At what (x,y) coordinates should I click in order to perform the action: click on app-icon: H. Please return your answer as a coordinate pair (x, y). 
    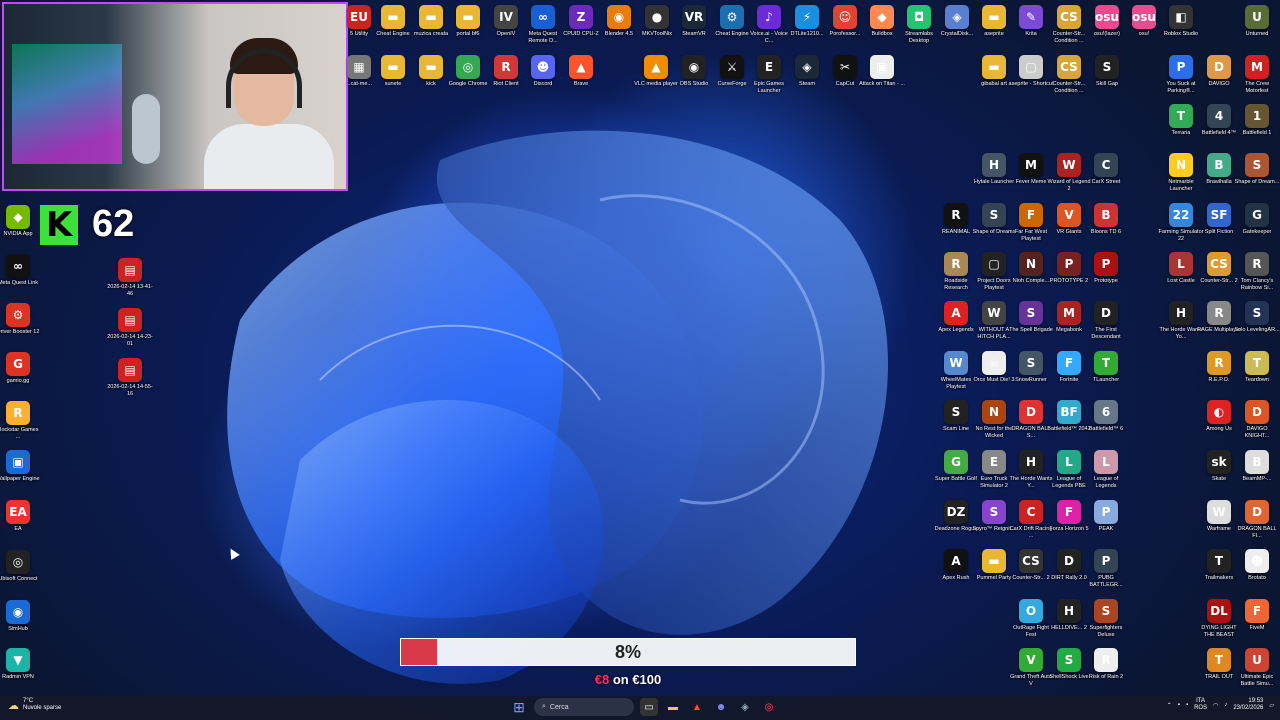
    Looking at the image, I should click on (1069, 611).